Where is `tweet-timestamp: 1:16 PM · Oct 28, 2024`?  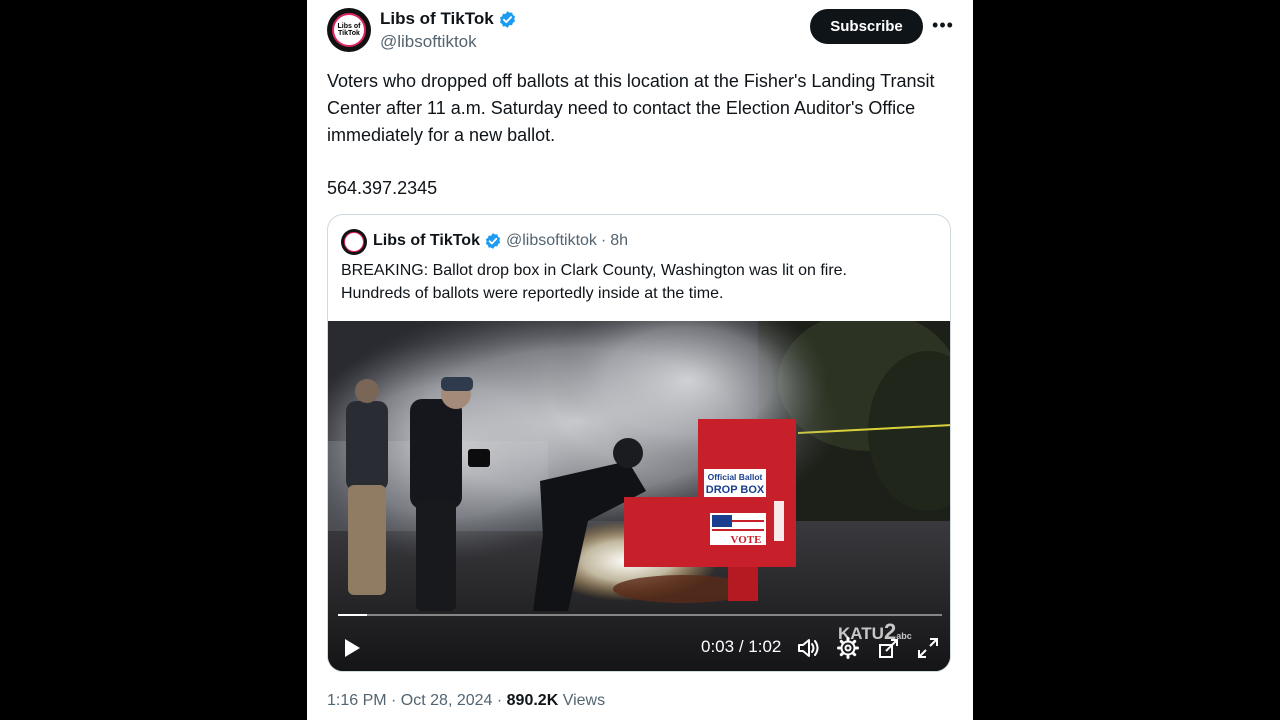
tweet-timestamp: 1:16 PM · Oct 28, 2024 is located at coordinates (409, 700).